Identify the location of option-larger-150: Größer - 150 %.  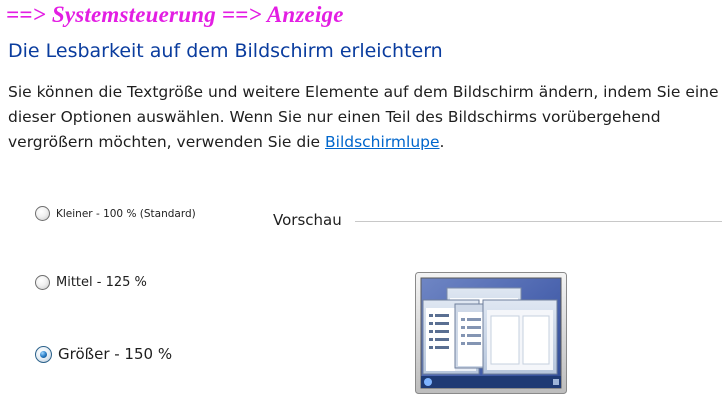
(103, 354).